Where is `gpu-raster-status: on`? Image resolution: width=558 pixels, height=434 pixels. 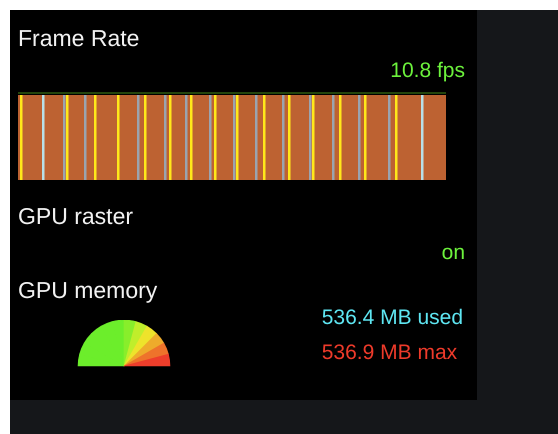 gpu-raster-status: on is located at coordinates (453, 253).